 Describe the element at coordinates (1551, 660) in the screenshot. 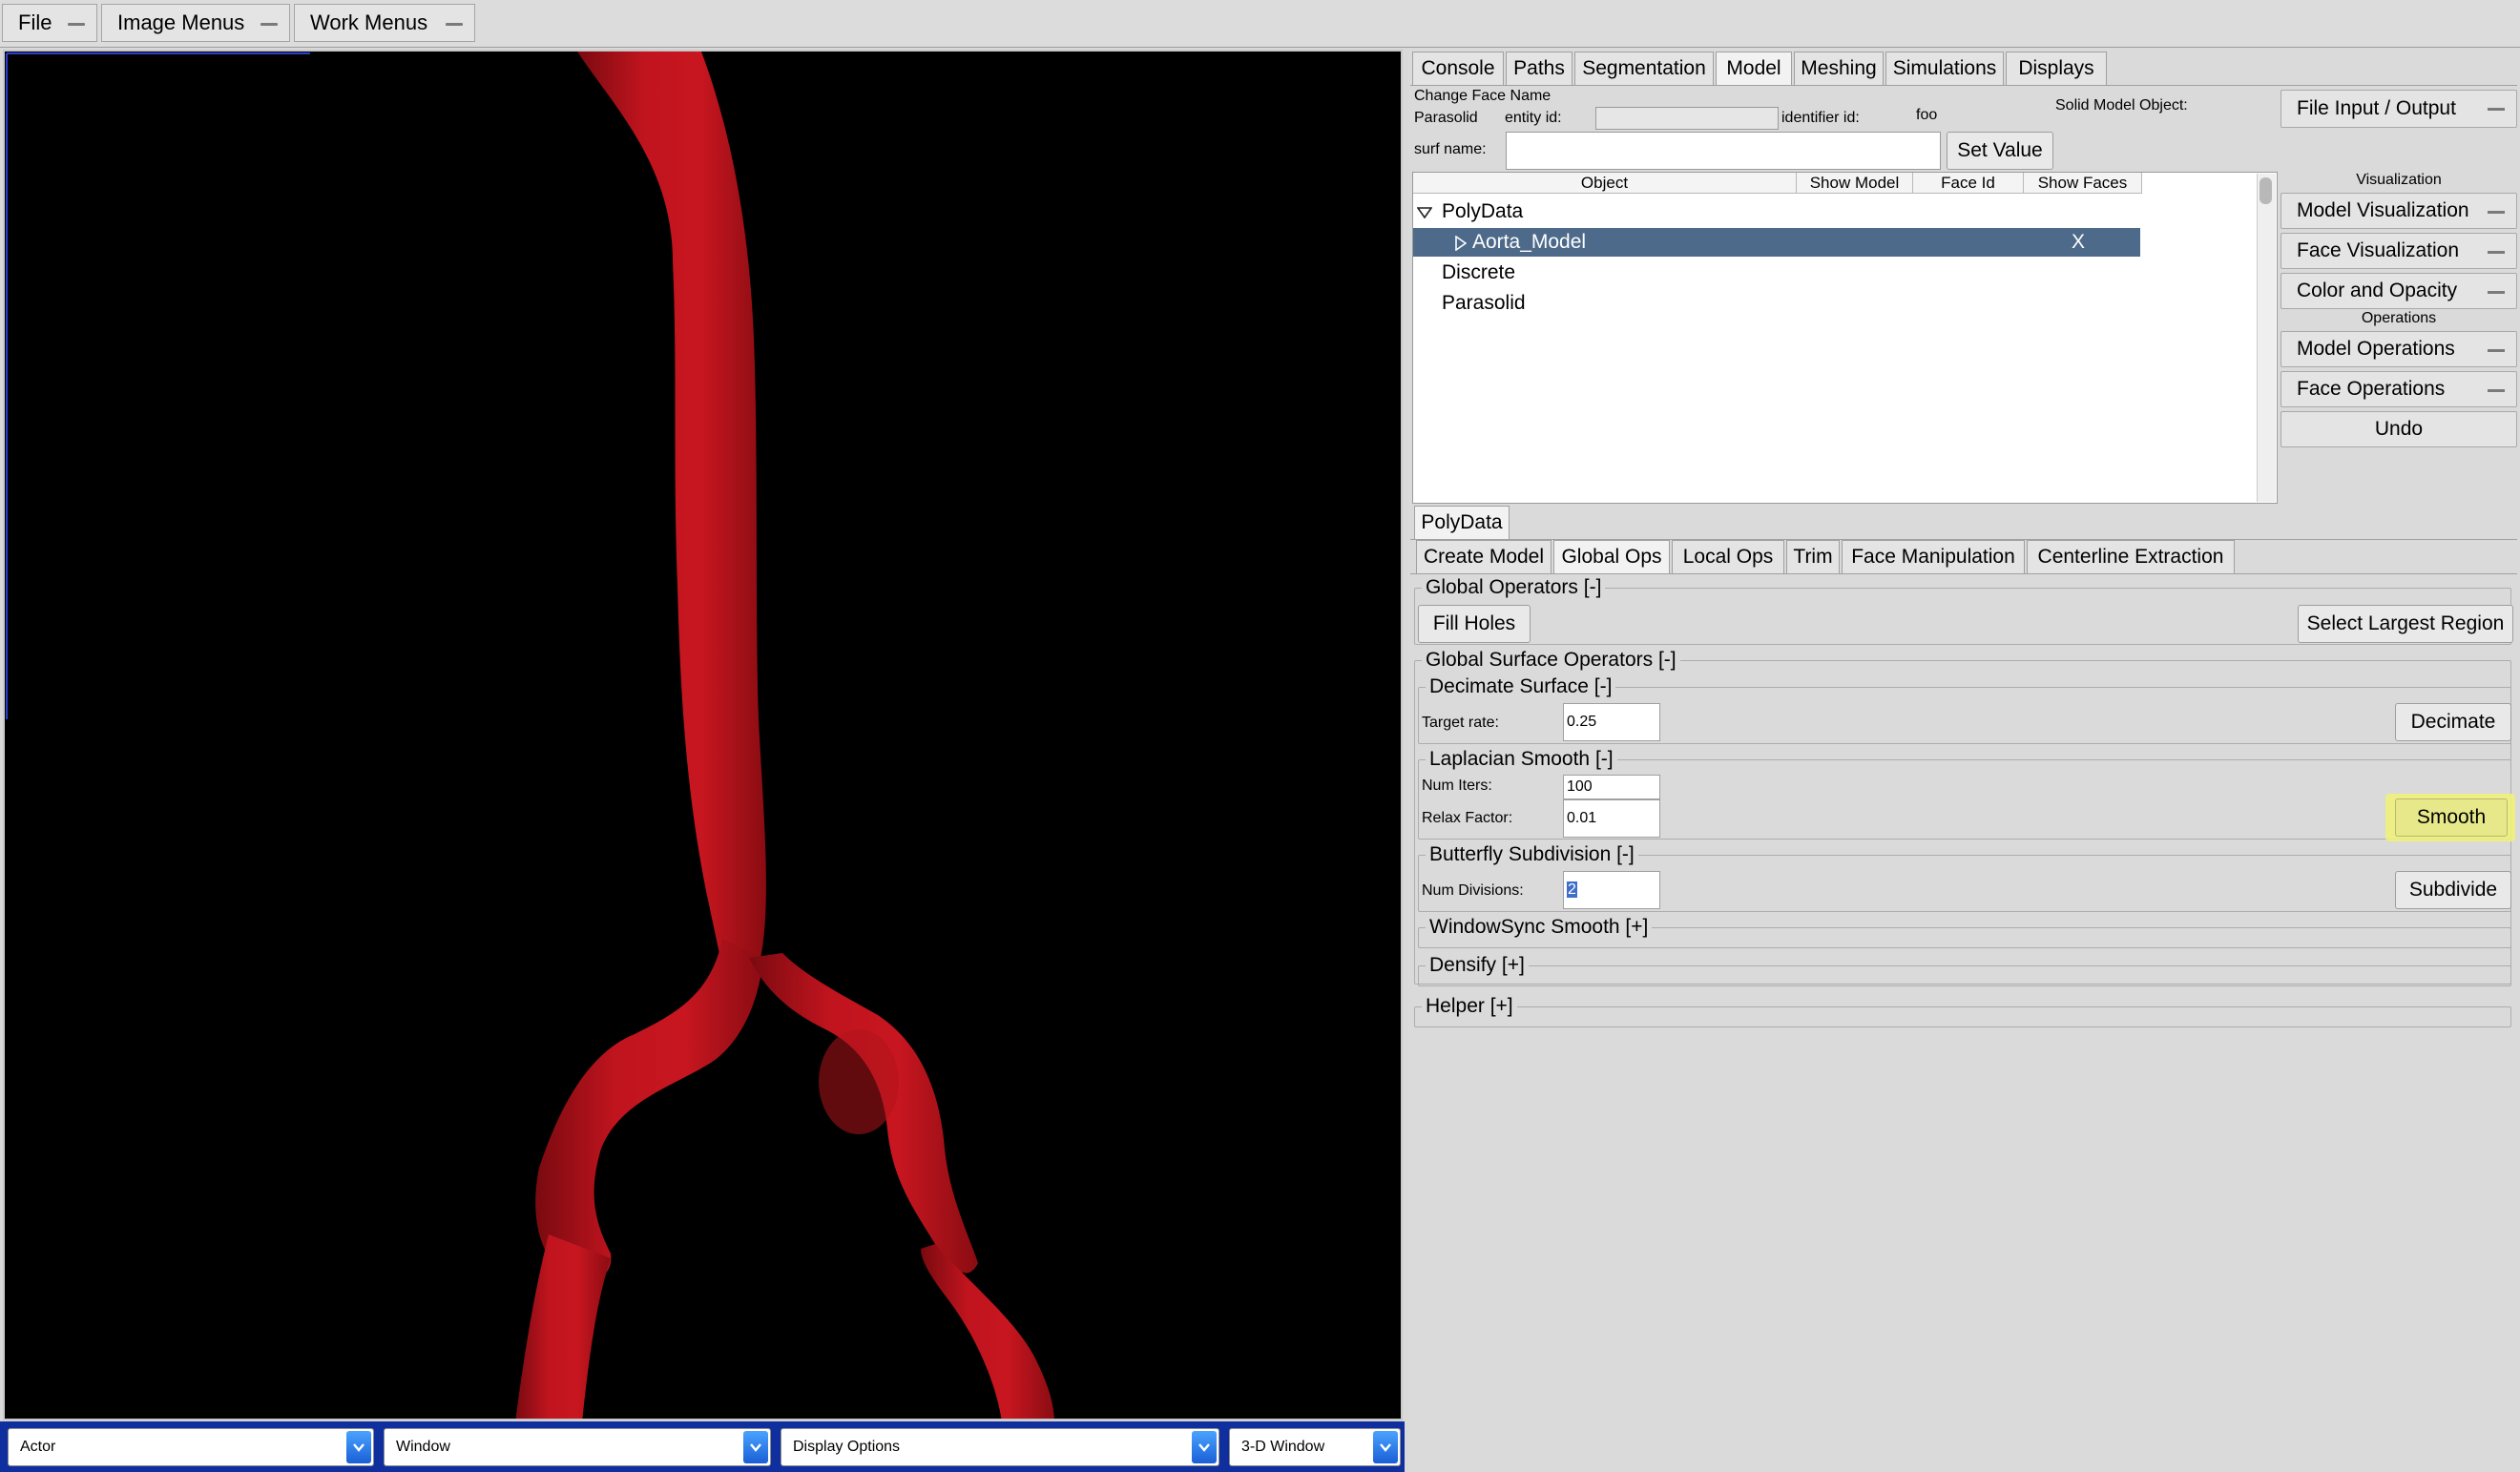

I see `global-surface-operators-title: Global Surface Operators [-]` at that location.